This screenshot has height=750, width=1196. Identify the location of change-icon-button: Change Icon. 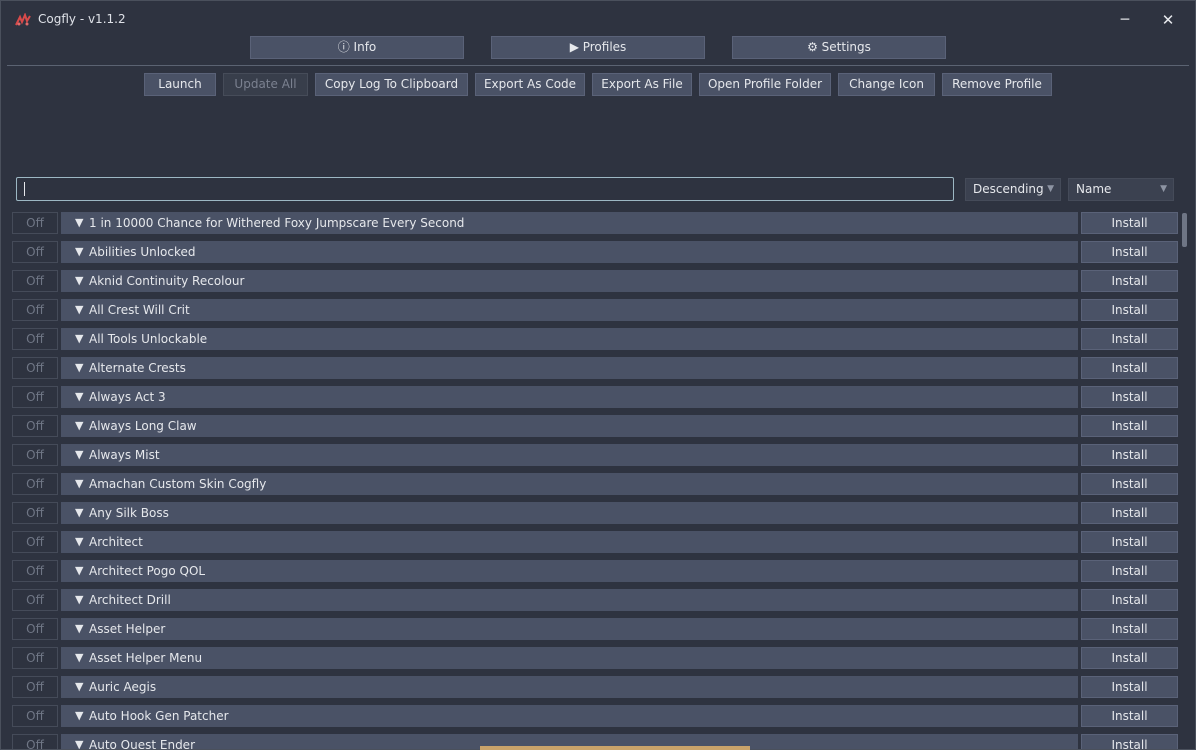
(886, 84).